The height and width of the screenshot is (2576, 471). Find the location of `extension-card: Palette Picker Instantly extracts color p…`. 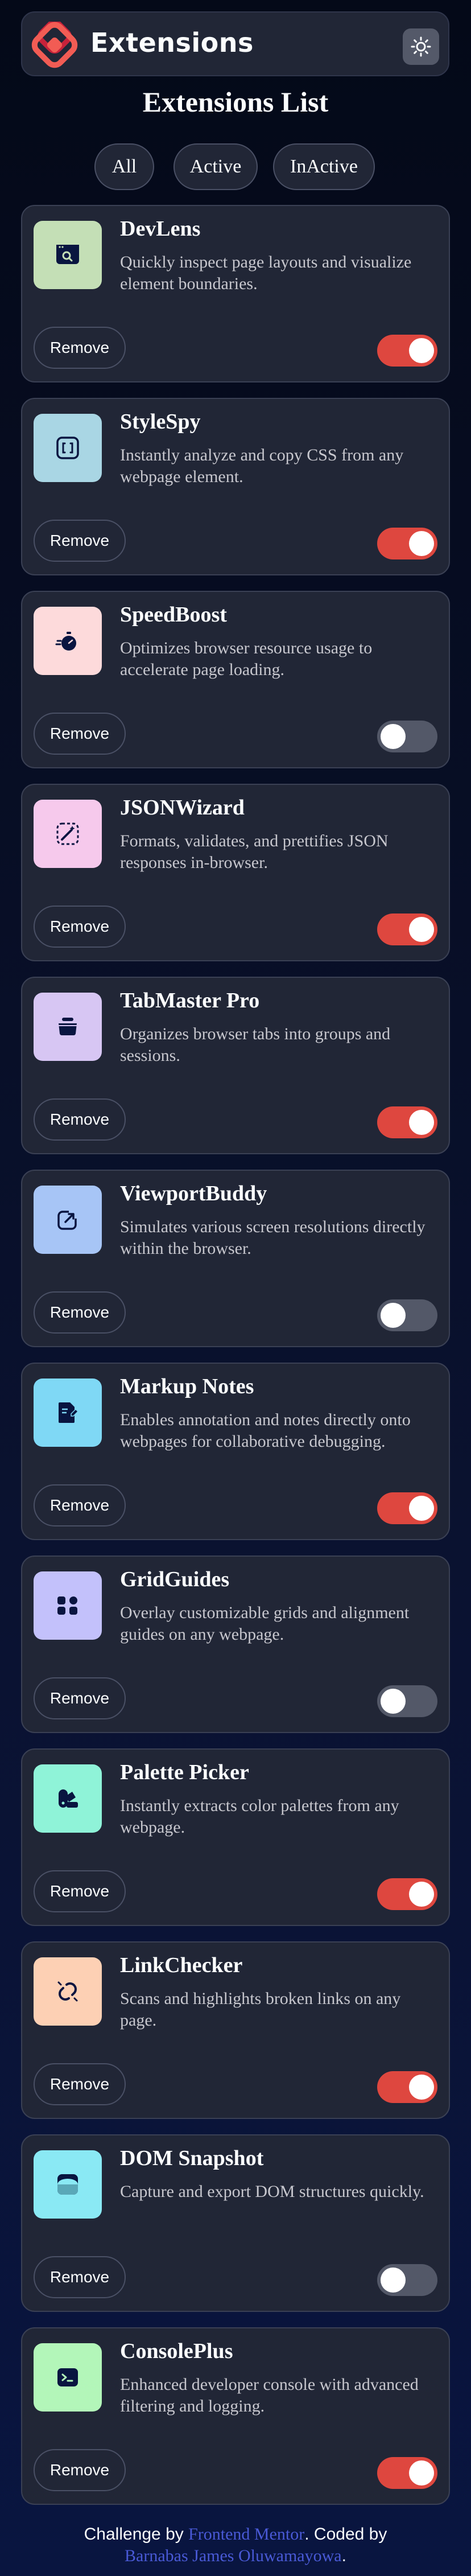

extension-card: Palette Picker Instantly extracts color p… is located at coordinates (235, 1837).